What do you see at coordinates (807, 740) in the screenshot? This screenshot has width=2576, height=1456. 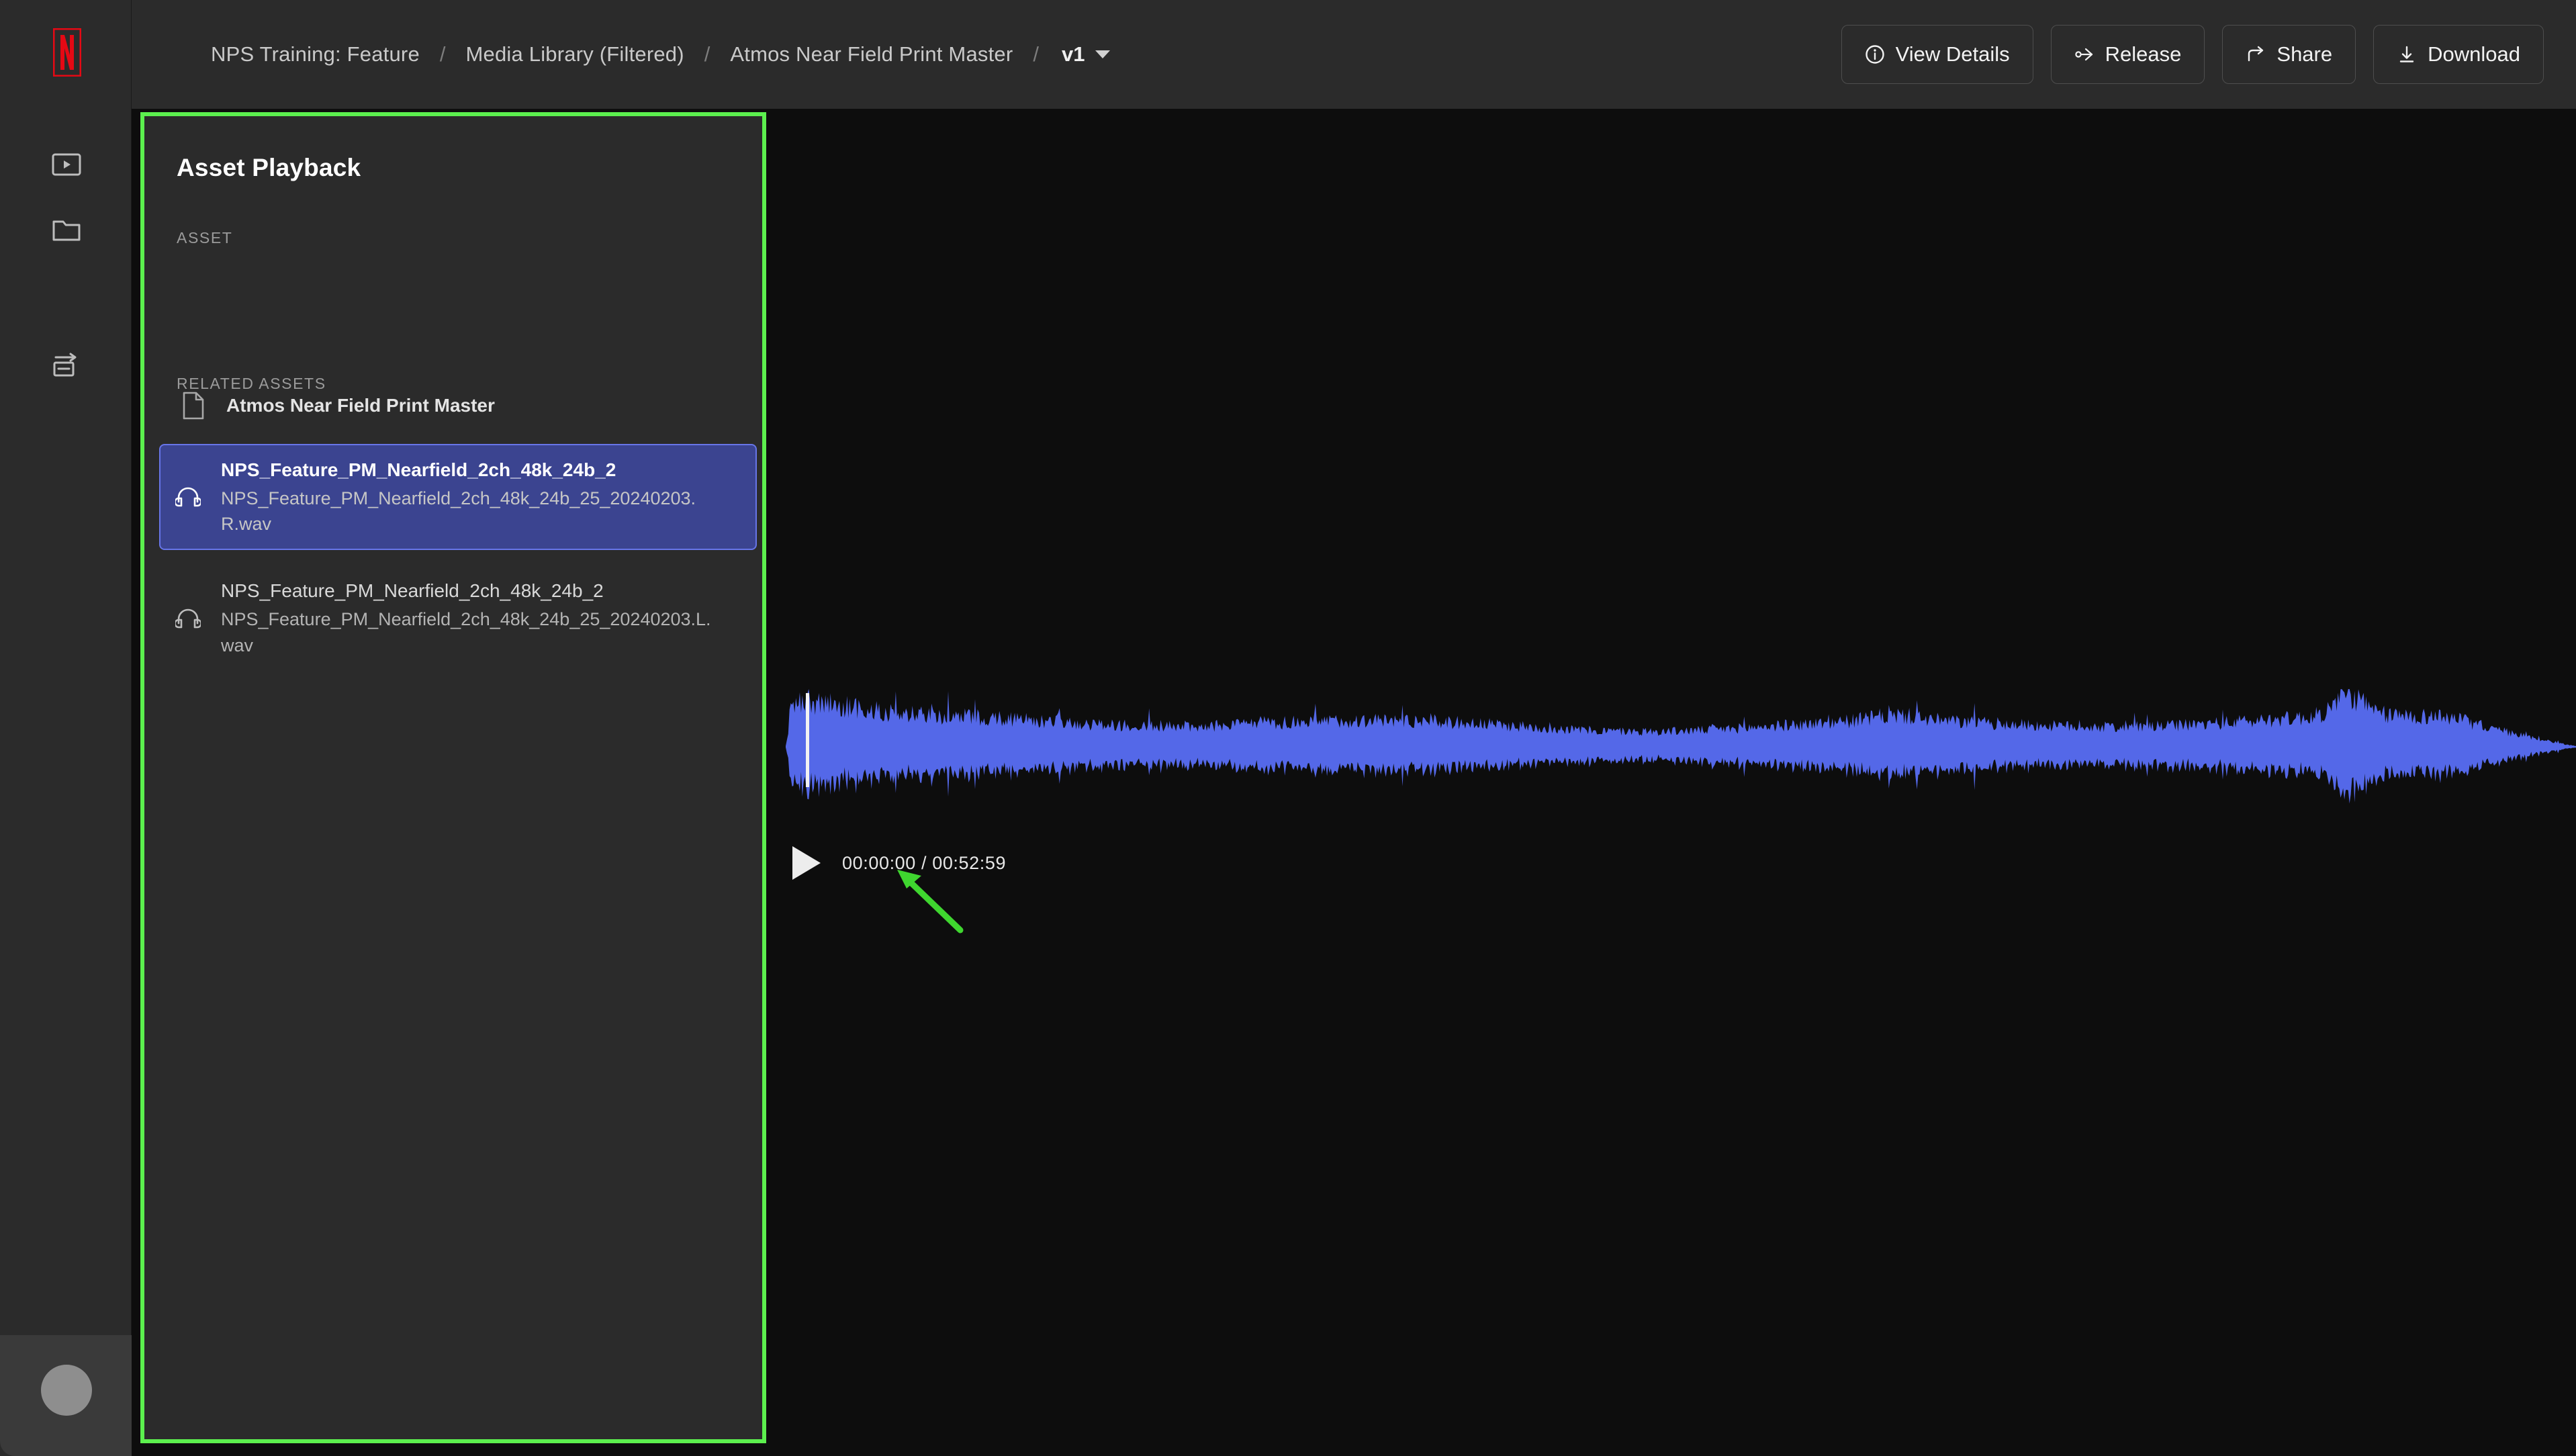 I see `playhead` at bounding box center [807, 740].